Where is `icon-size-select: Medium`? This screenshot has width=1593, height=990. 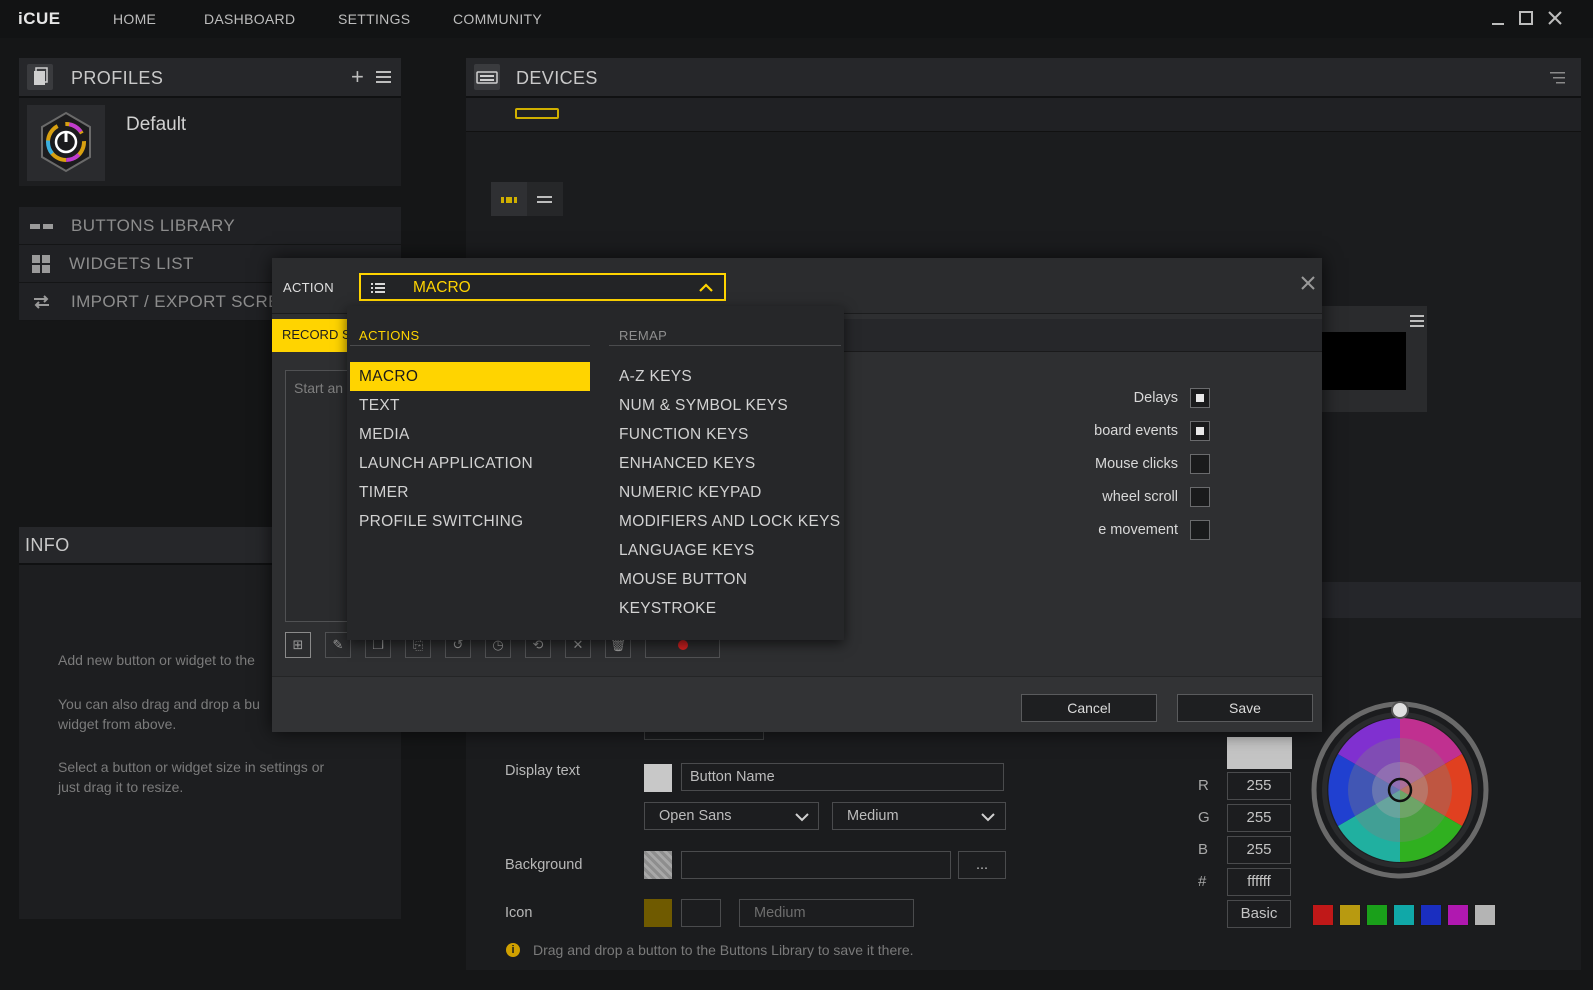 icon-size-select: Medium is located at coordinates (826, 913).